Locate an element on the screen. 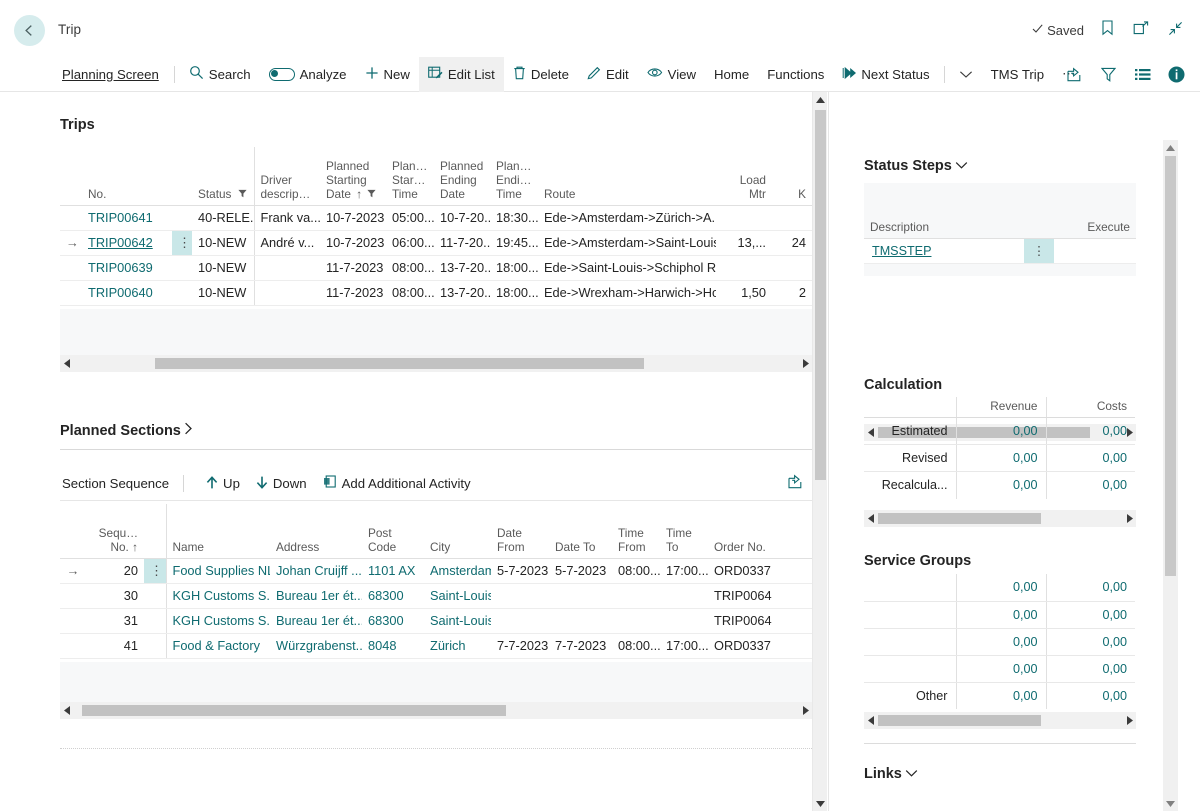 The width and height of the screenshot is (1200, 811). add-additional-activity-button: Add Additional Activity is located at coordinates (397, 483).